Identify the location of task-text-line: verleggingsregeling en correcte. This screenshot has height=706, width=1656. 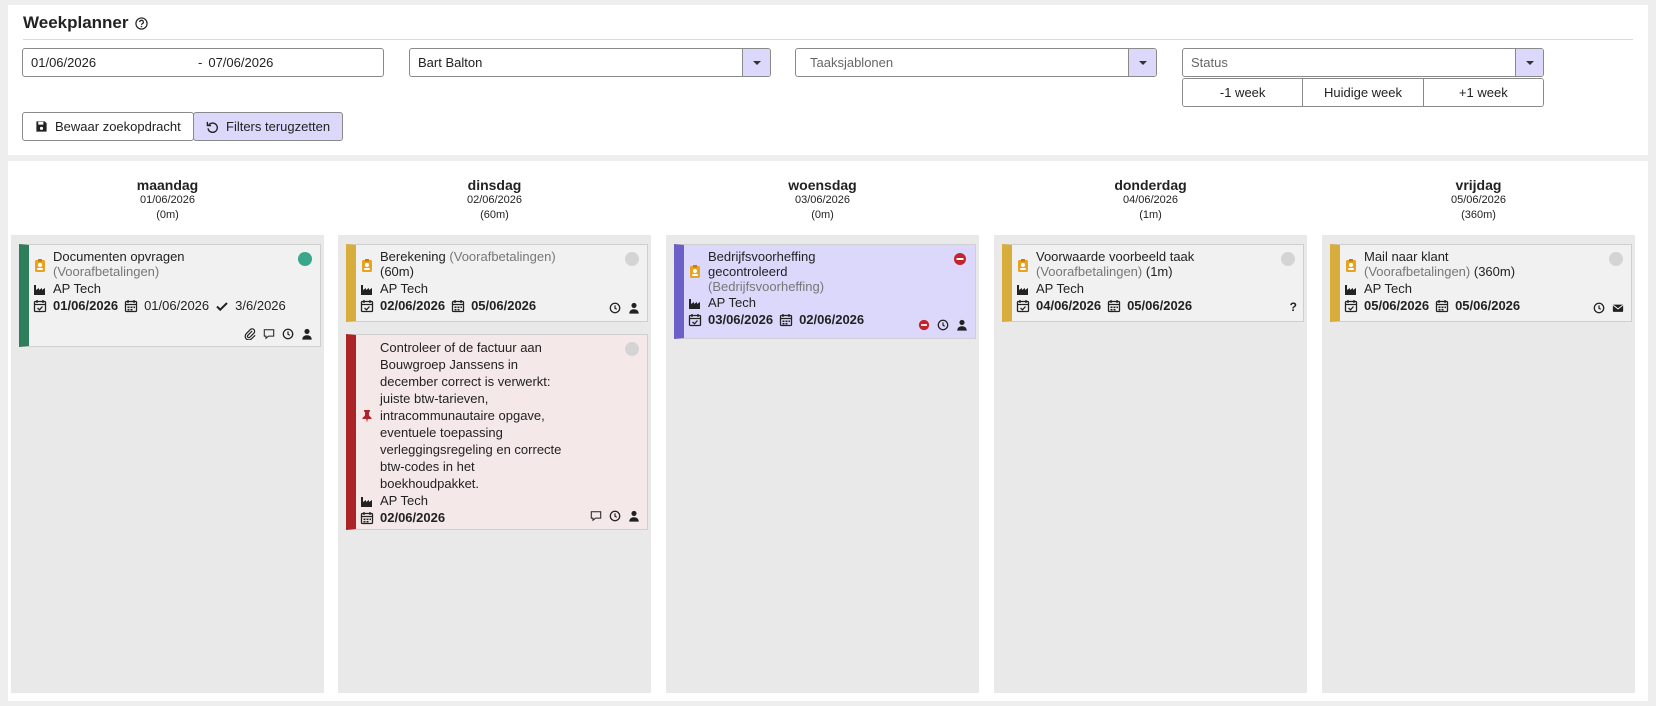
(471, 449).